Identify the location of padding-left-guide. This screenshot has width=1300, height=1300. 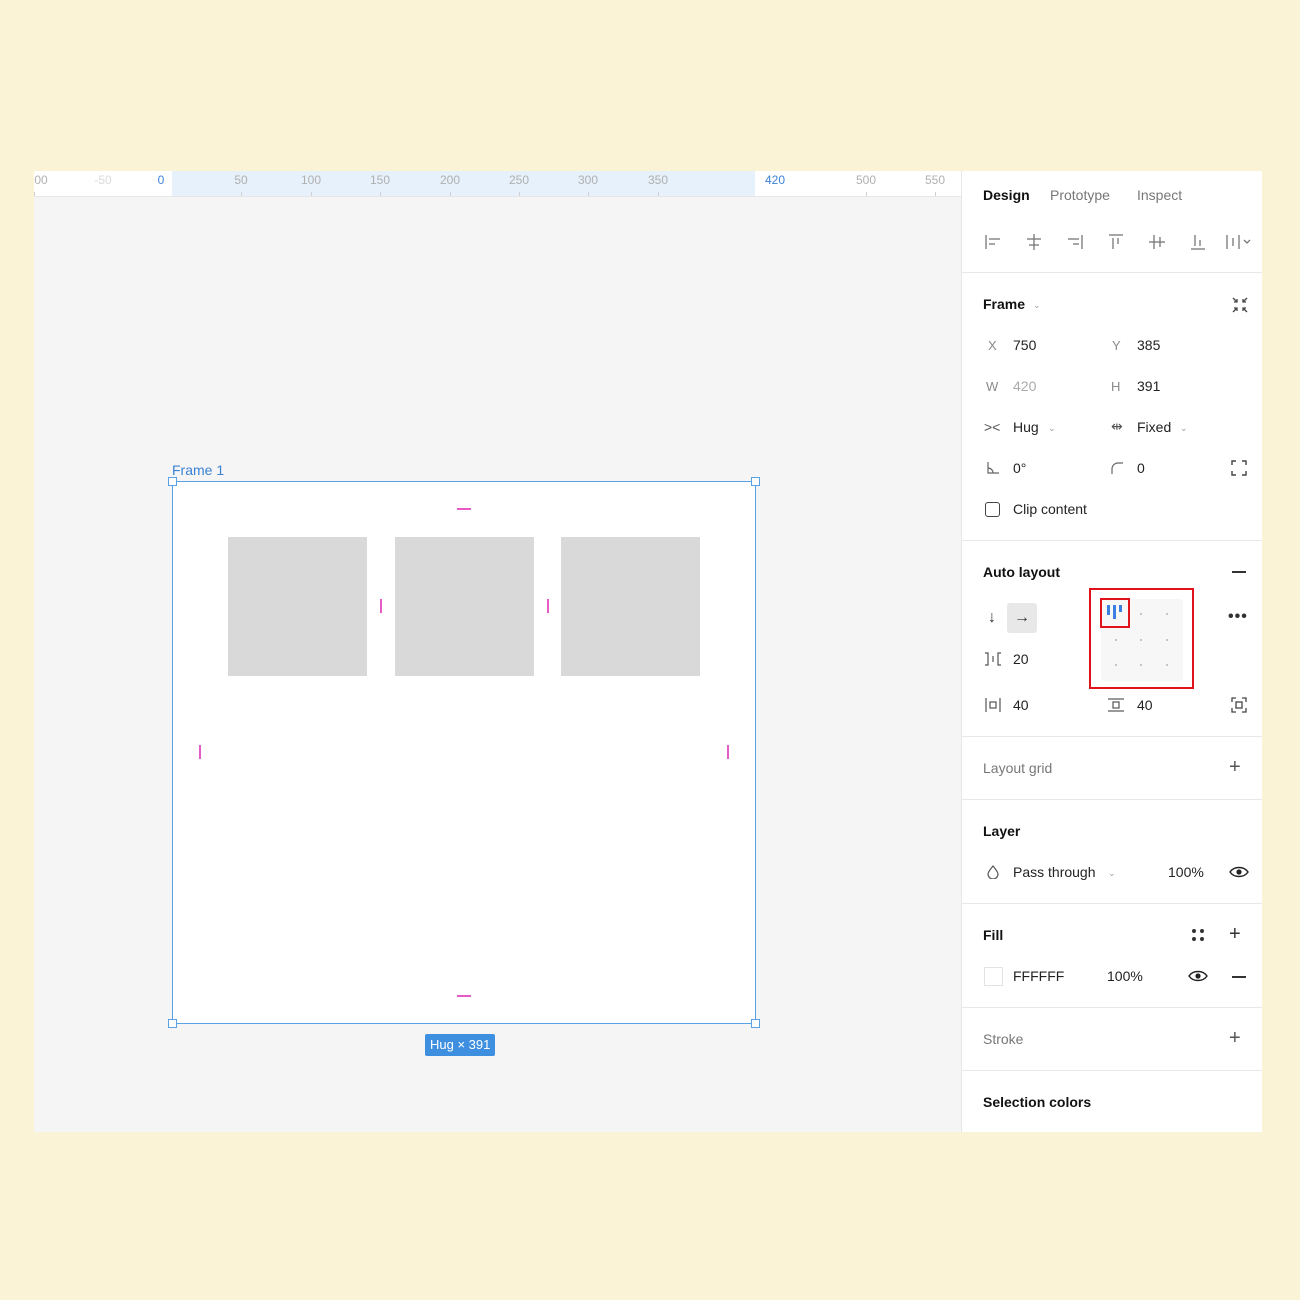
(200, 752).